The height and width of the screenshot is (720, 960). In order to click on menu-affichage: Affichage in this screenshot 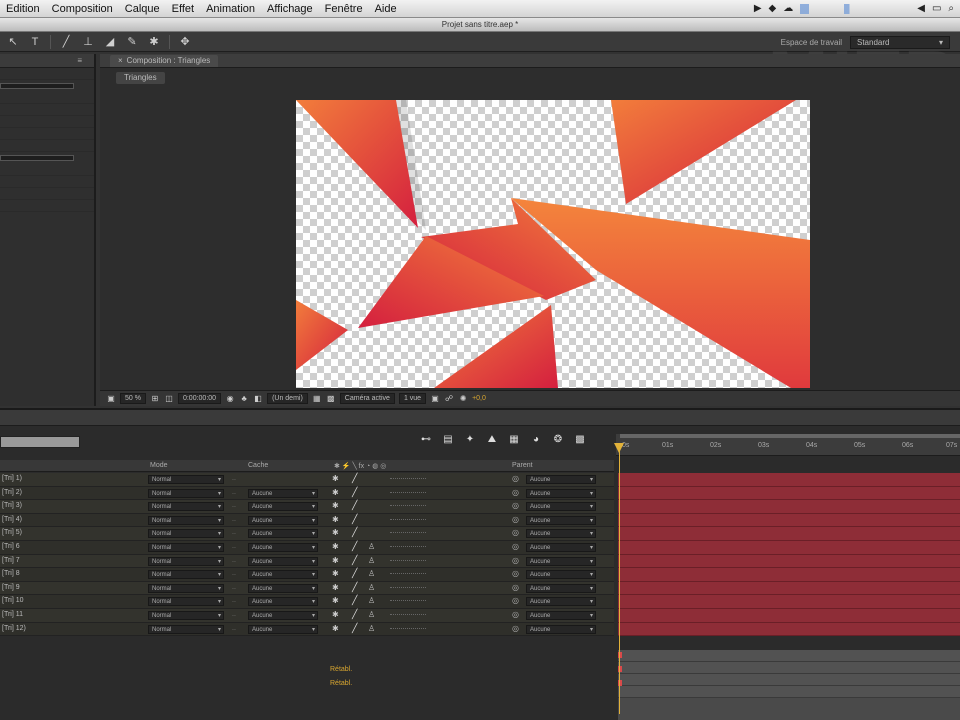, I will do `click(290, 9)`.